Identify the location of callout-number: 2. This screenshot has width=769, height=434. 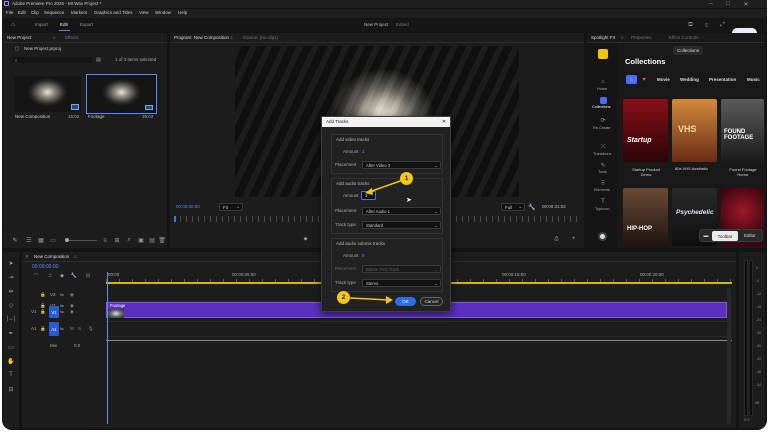
(343, 297).